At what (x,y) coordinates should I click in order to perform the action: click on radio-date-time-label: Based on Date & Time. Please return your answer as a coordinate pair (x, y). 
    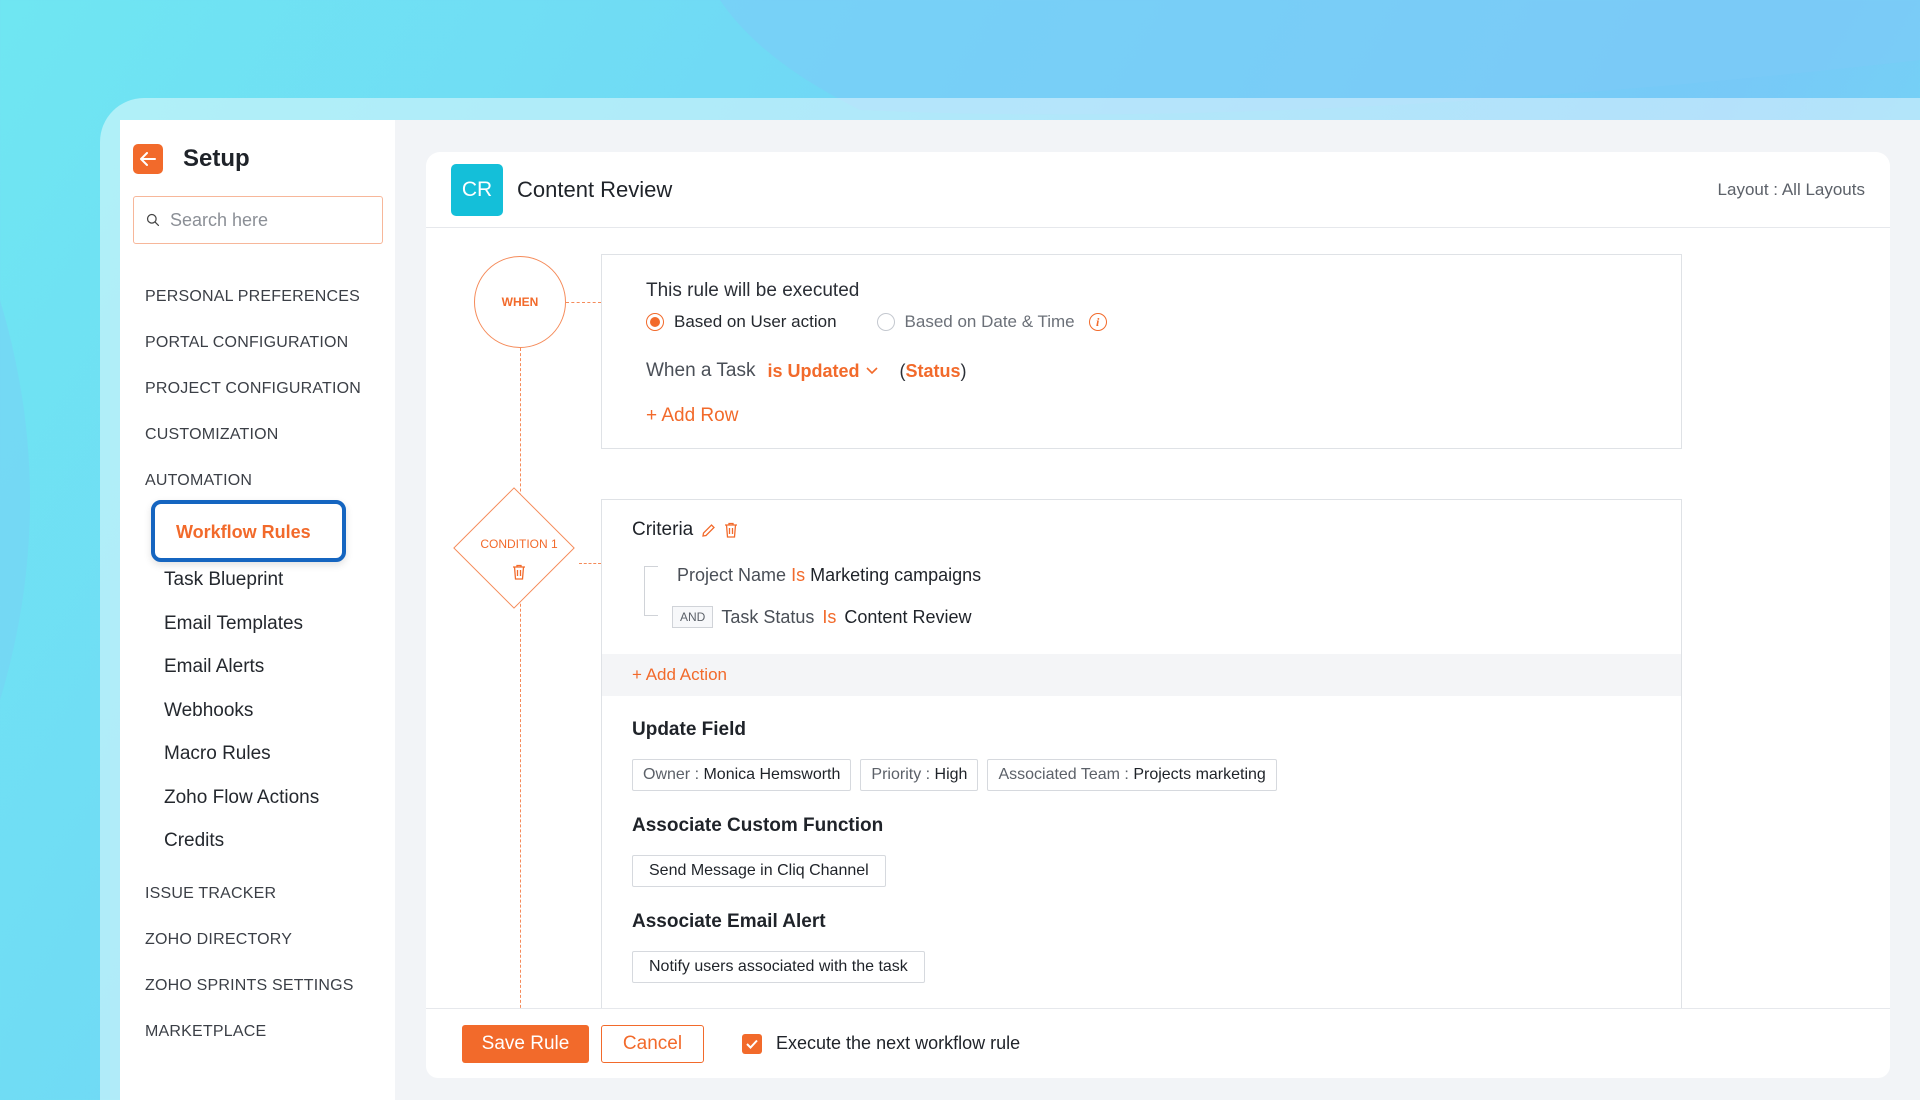
    Looking at the image, I should click on (990, 322).